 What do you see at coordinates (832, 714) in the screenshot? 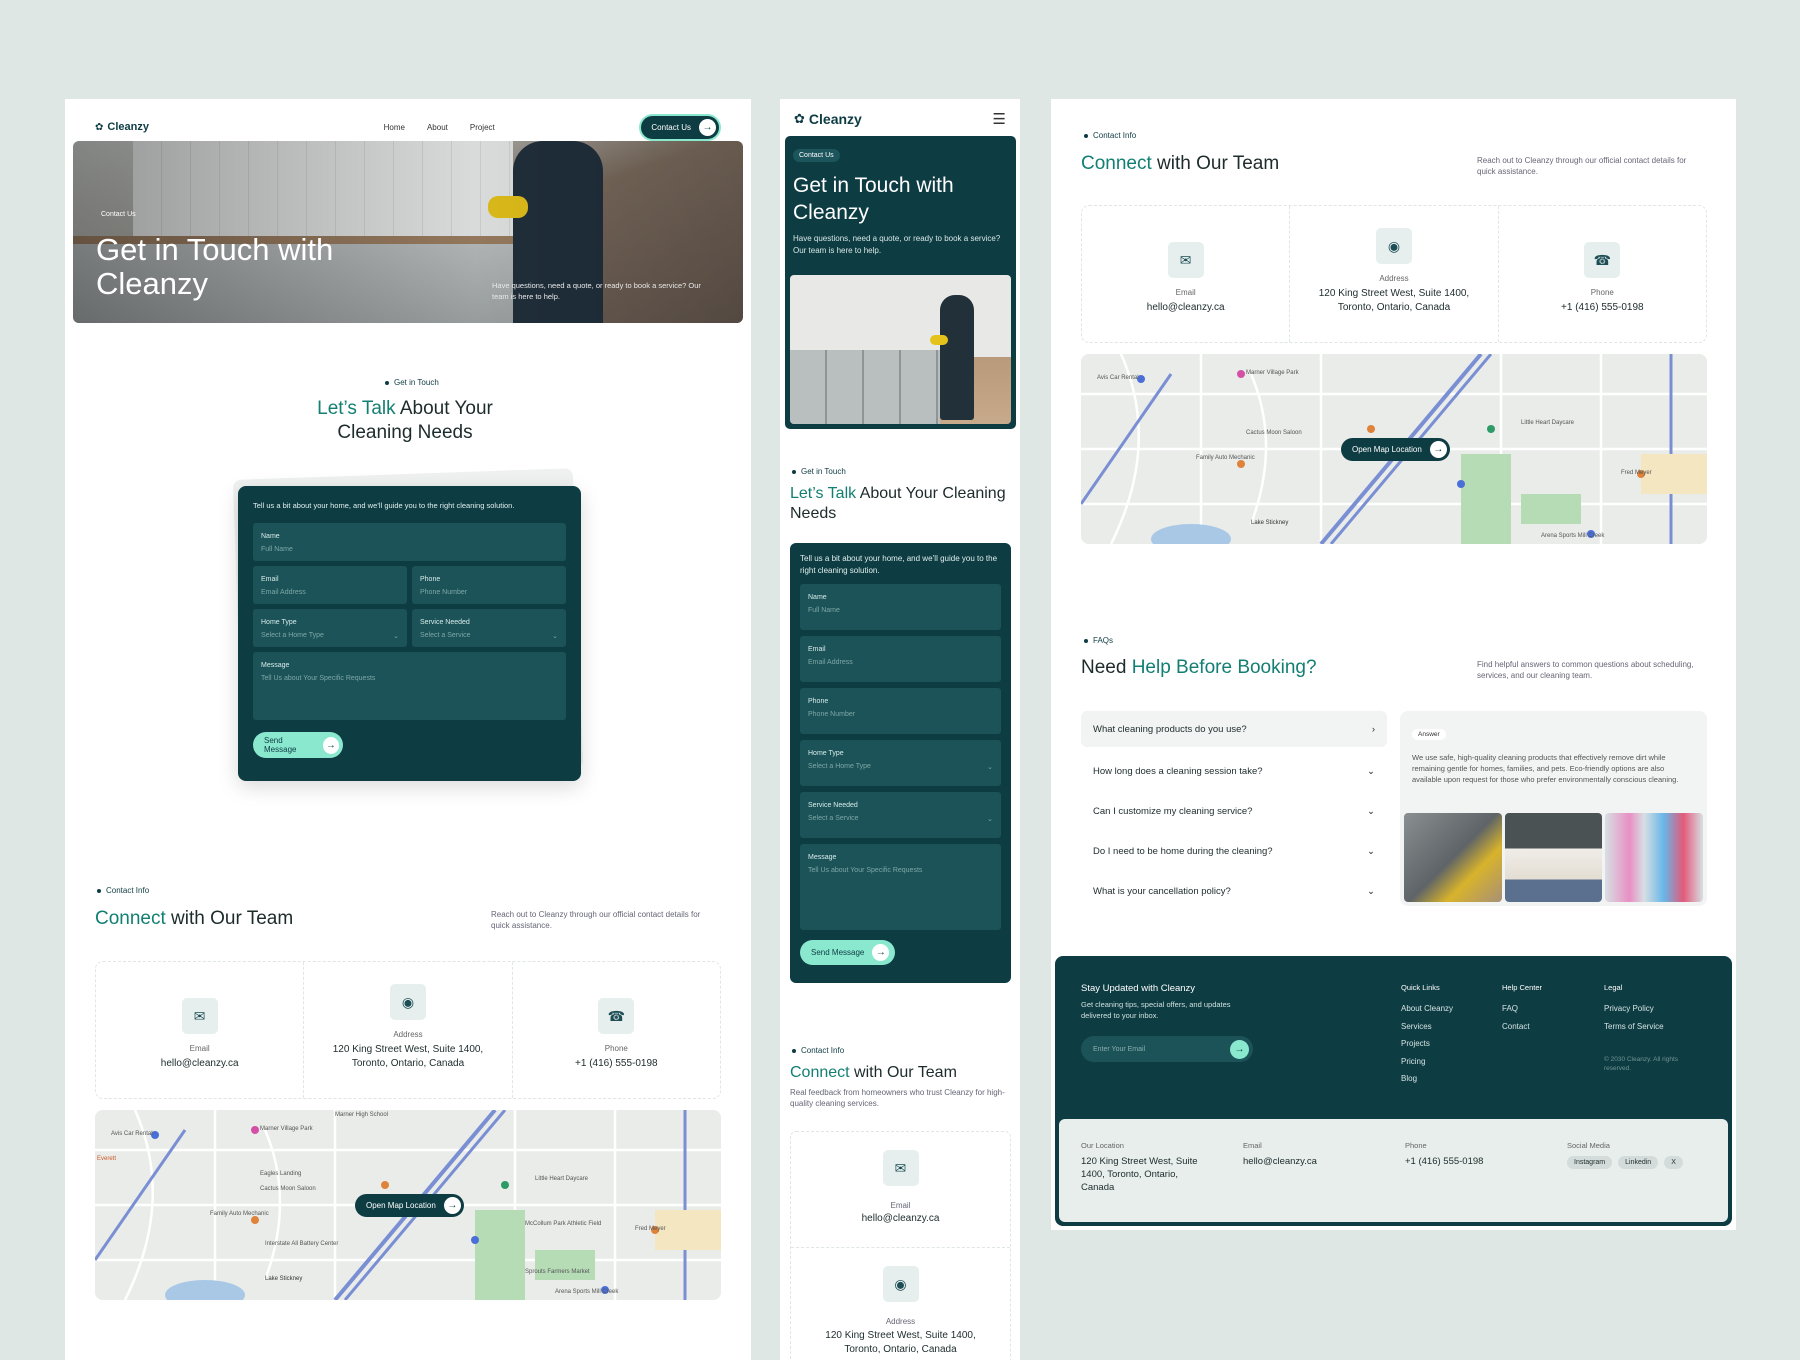
I see `mobile-phone-placeholder: Phone Number` at bounding box center [832, 714].